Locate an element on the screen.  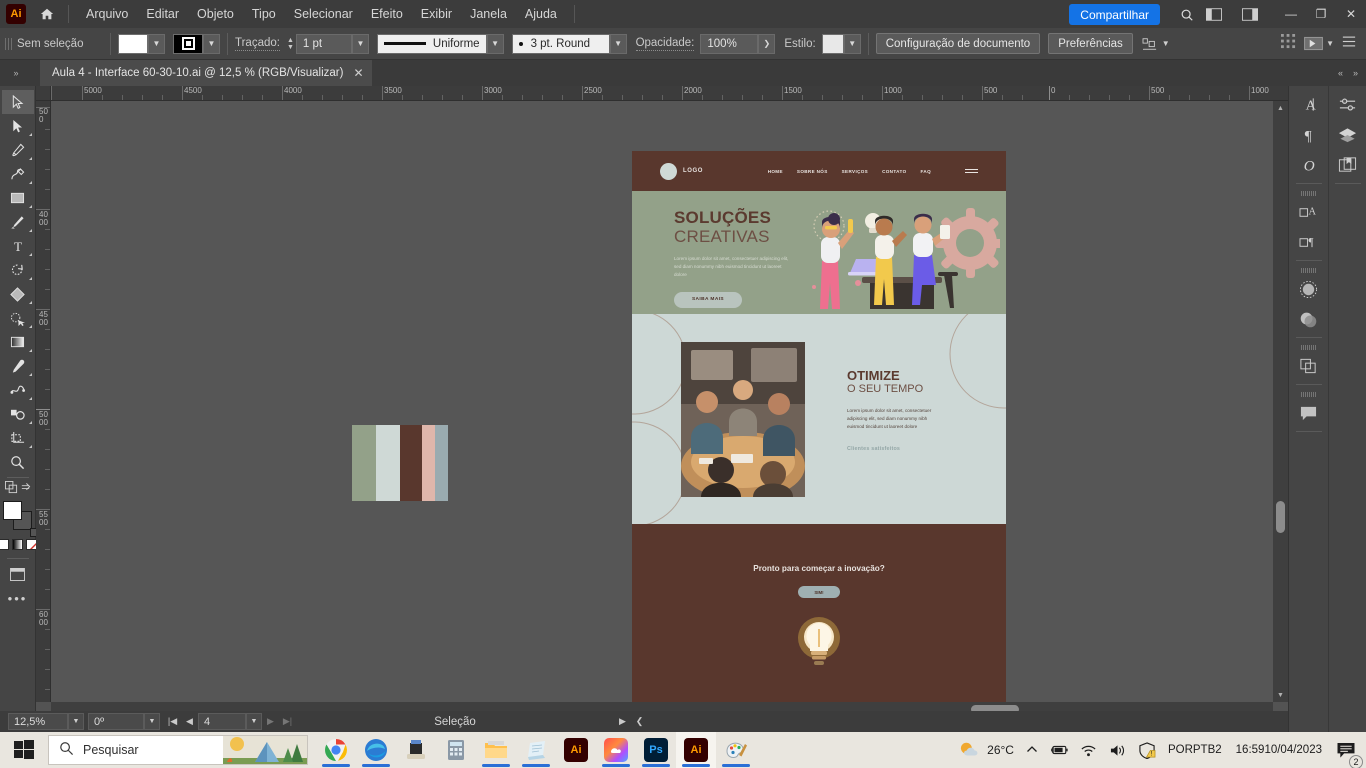
taskbar-app-creative-cloud is located at coordinates (616, 750).